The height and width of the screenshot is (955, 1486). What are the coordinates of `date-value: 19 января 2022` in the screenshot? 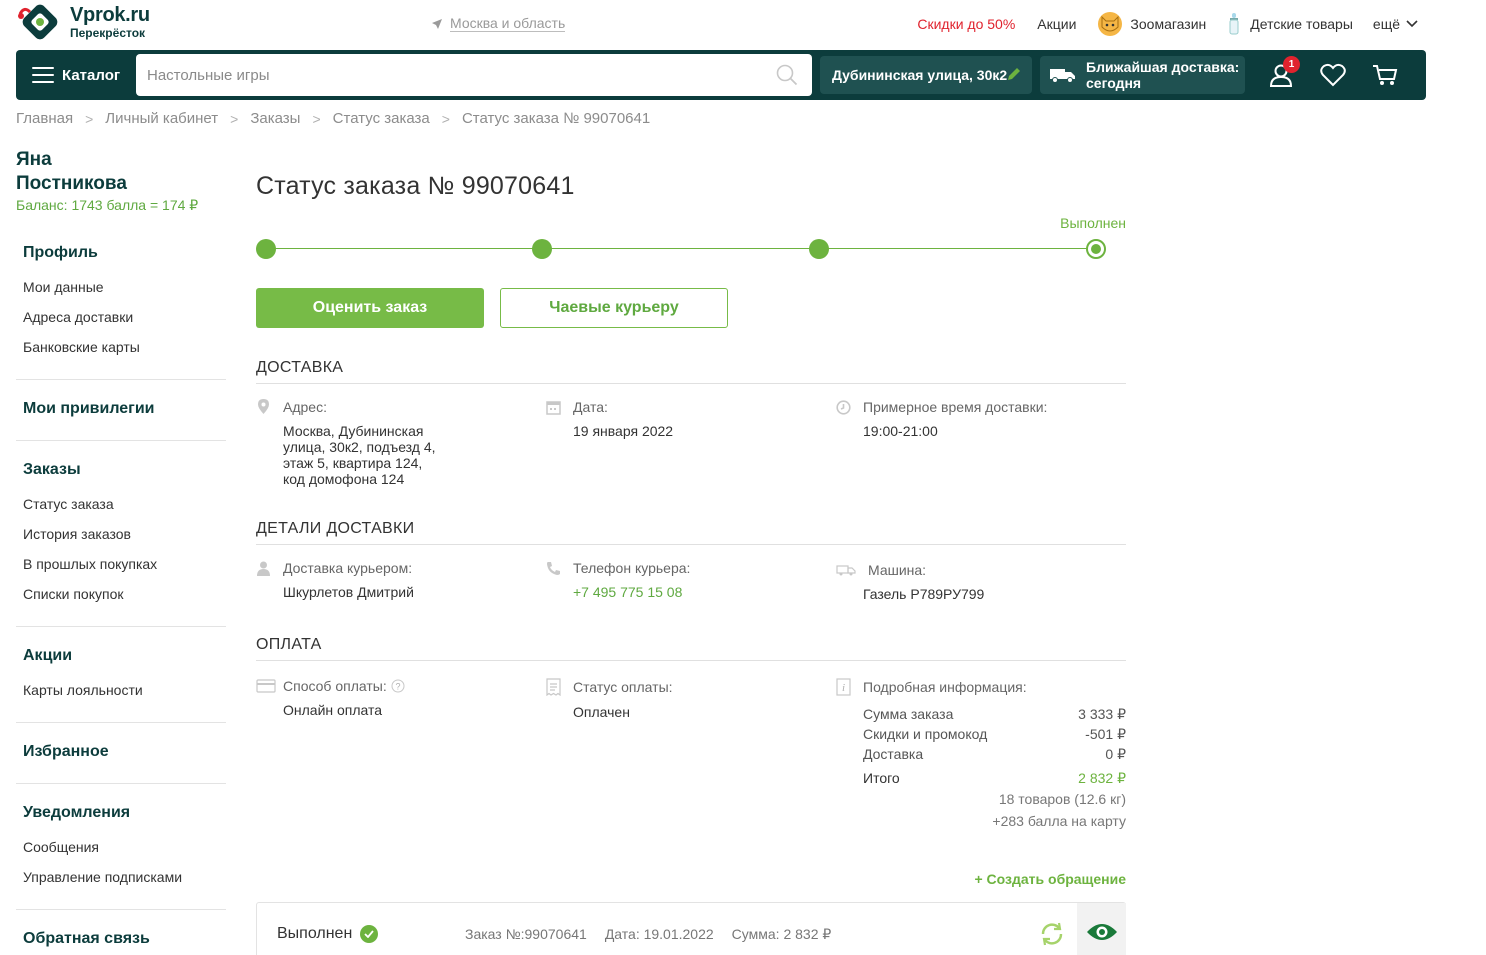 It's located at (623, 431).